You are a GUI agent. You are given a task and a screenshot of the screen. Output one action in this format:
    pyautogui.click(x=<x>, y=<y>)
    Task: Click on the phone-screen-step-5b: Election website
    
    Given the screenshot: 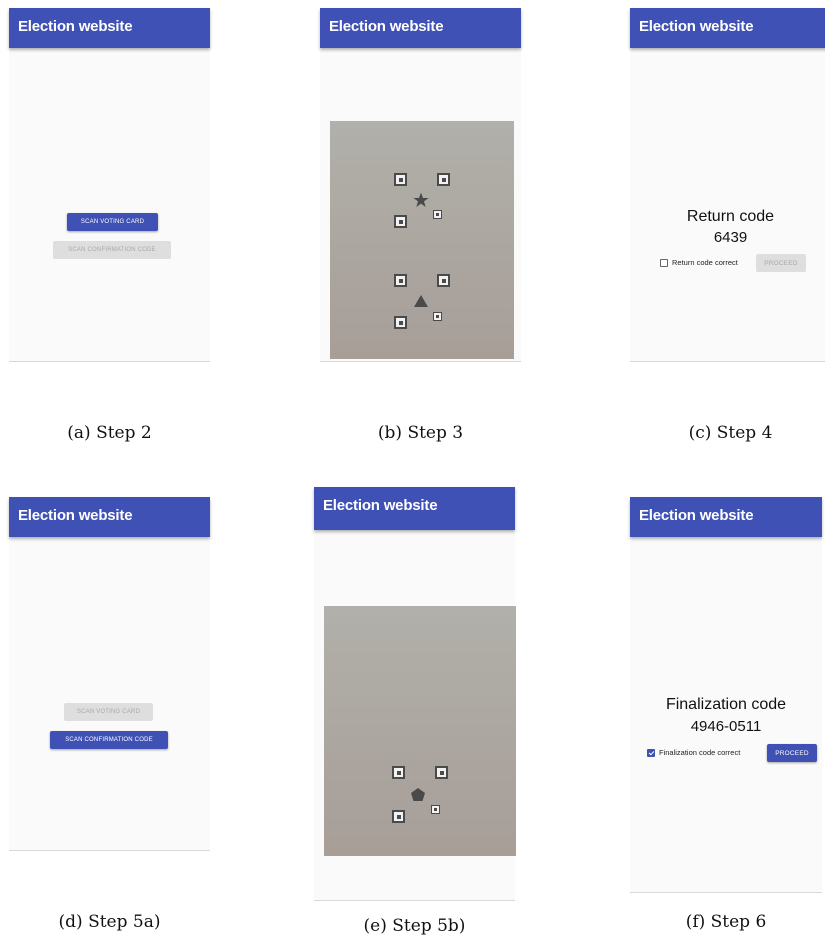 What is the action you would take?
    pyautogui.click(x=415, y=694)
    